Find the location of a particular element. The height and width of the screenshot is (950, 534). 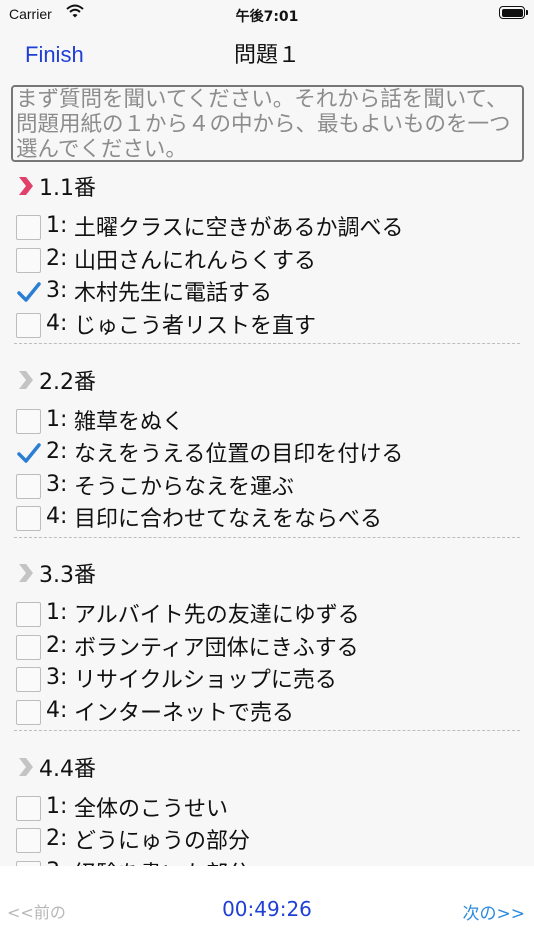

answer-option: 4: じゅこう者リストを直す is located at coordinates (264, 324).